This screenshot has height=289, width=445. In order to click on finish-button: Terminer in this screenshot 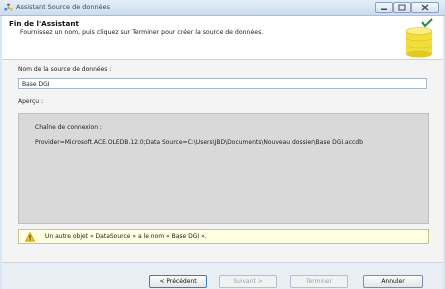, I will do `click(319, 281)`.